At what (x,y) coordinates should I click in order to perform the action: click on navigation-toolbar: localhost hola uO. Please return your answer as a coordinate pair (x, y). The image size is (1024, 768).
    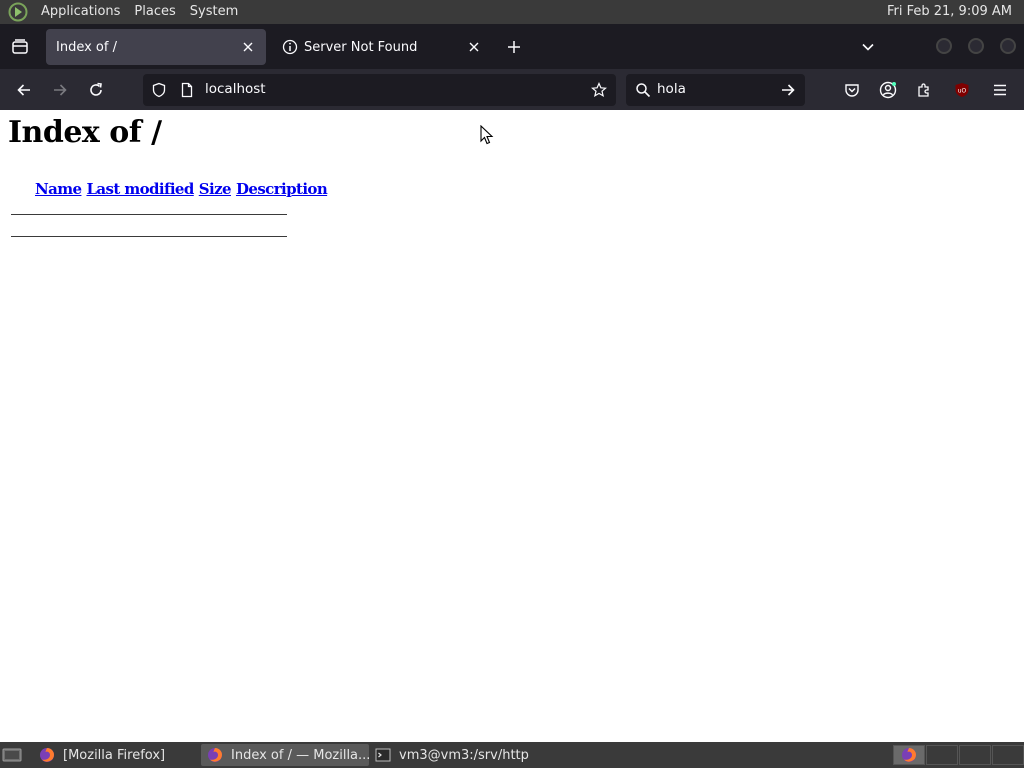
    Looking at the image, I should click on (512, 89).